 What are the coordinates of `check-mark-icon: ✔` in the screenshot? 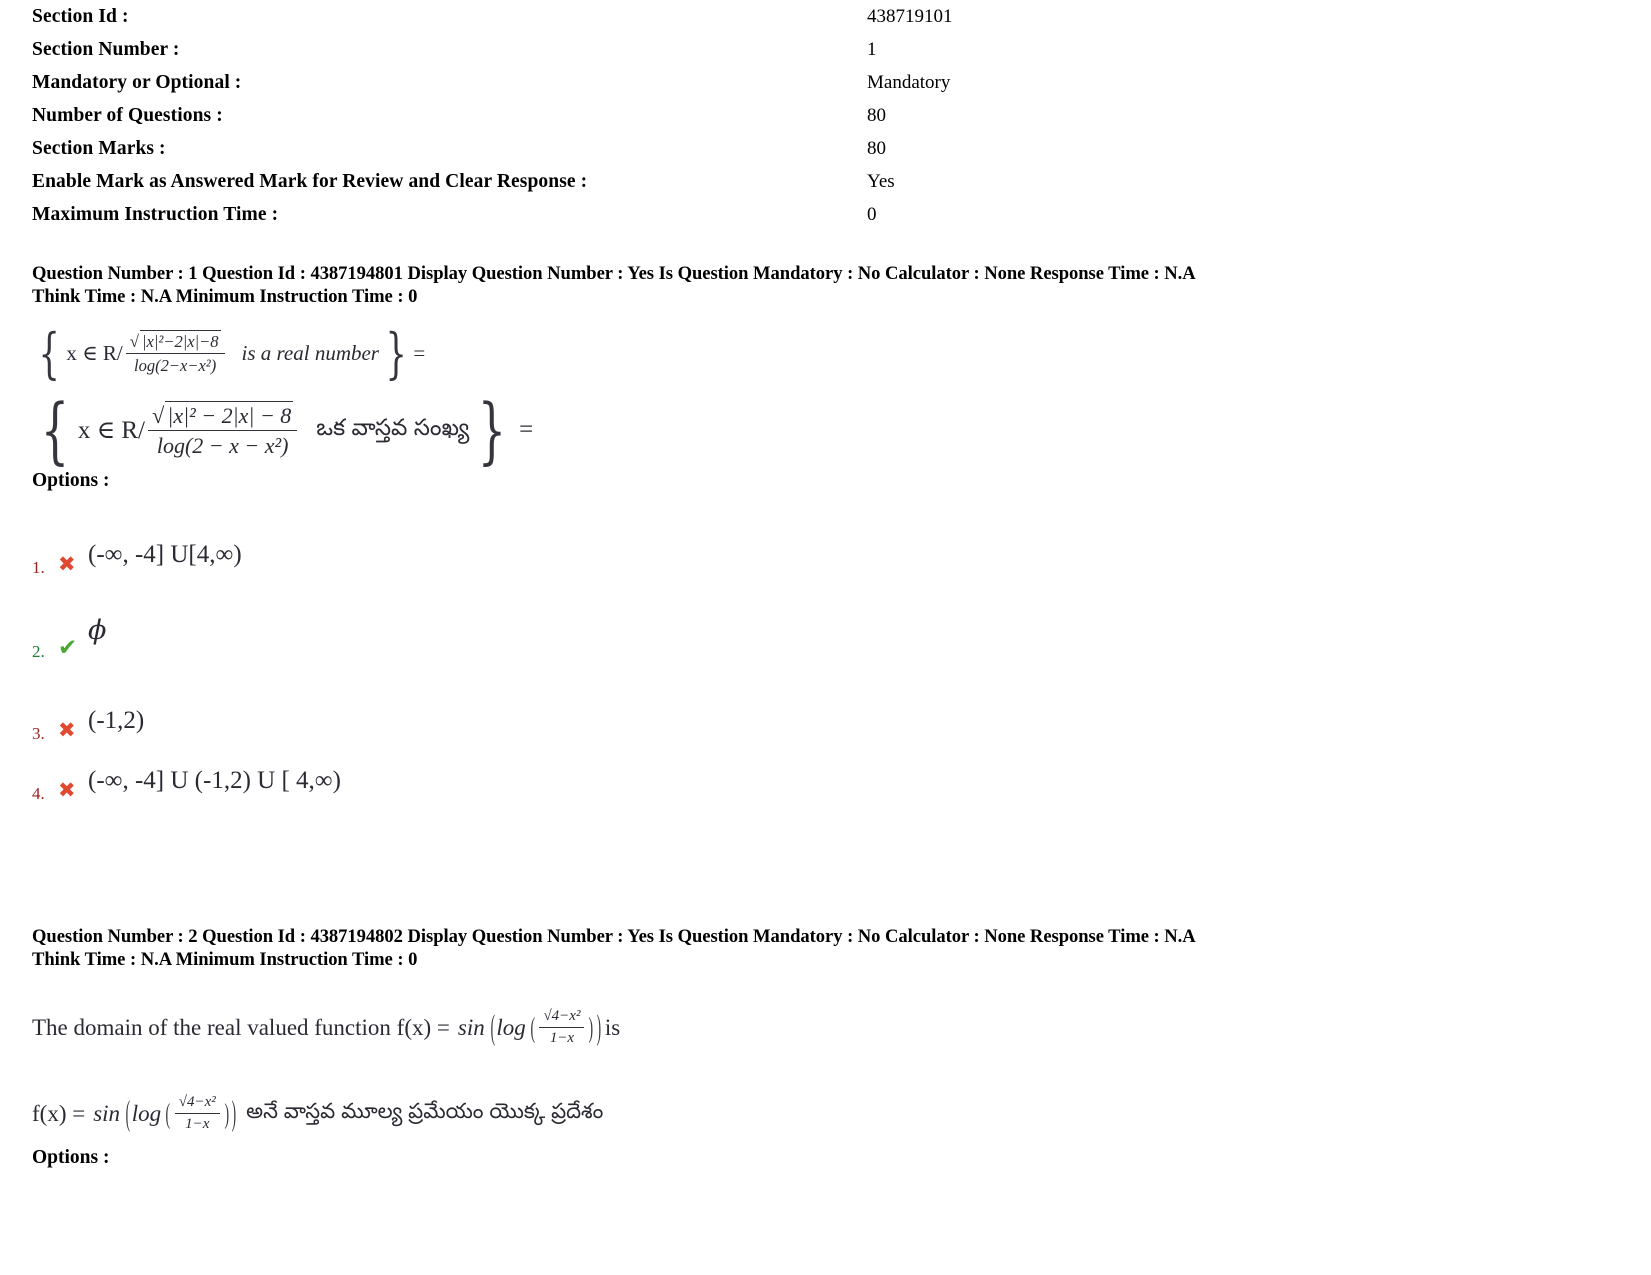 It's located at (68, 647).